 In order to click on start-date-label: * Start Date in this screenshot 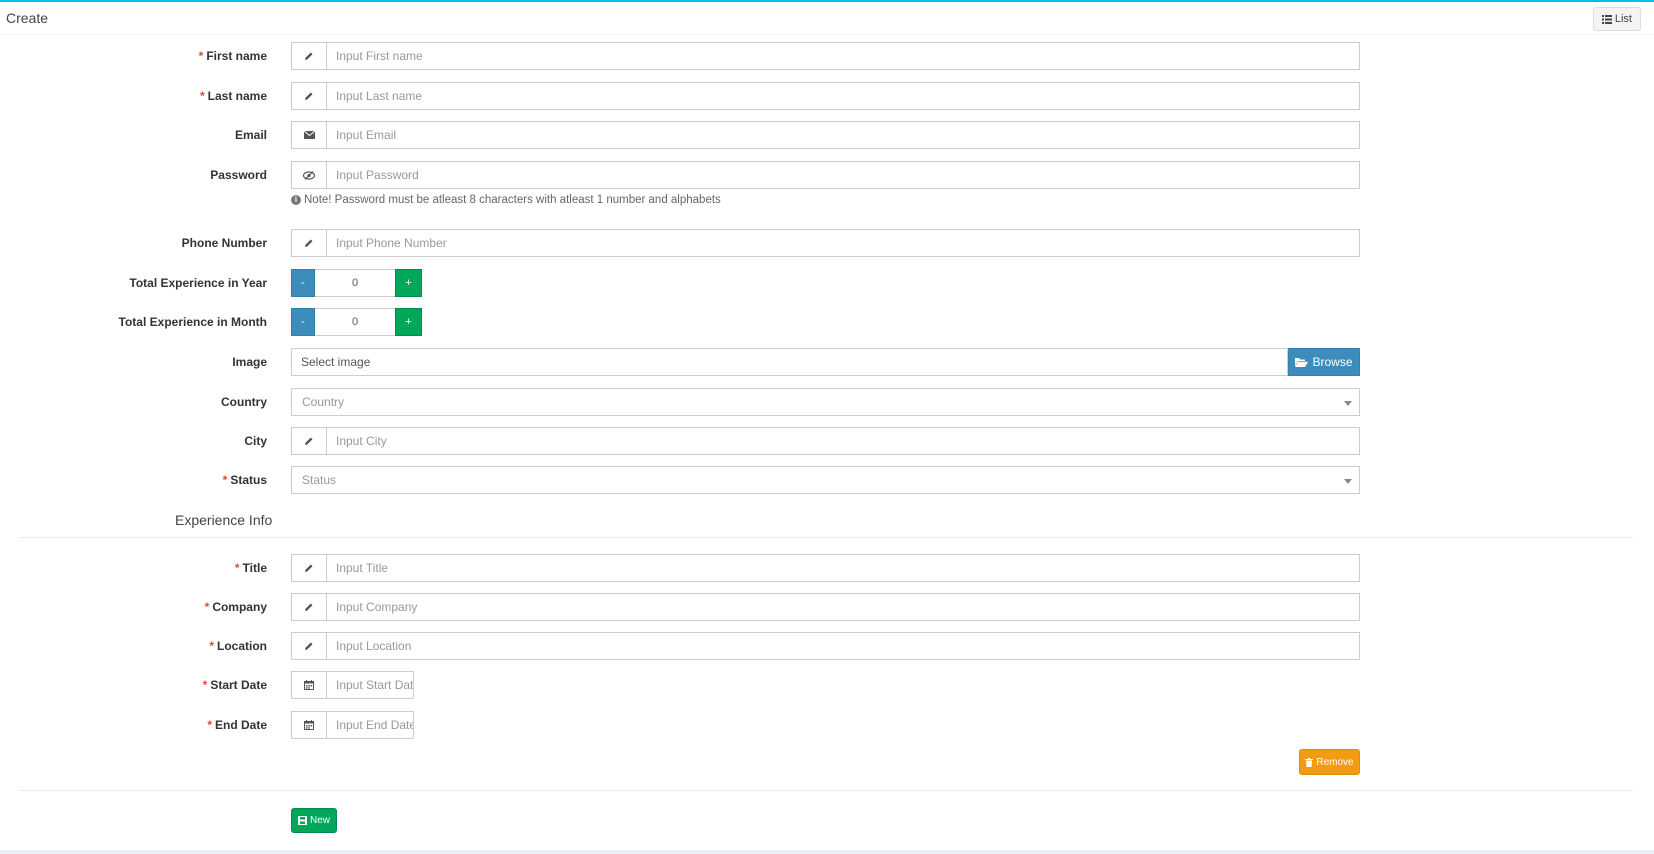, I will do `click(234, 685)`.